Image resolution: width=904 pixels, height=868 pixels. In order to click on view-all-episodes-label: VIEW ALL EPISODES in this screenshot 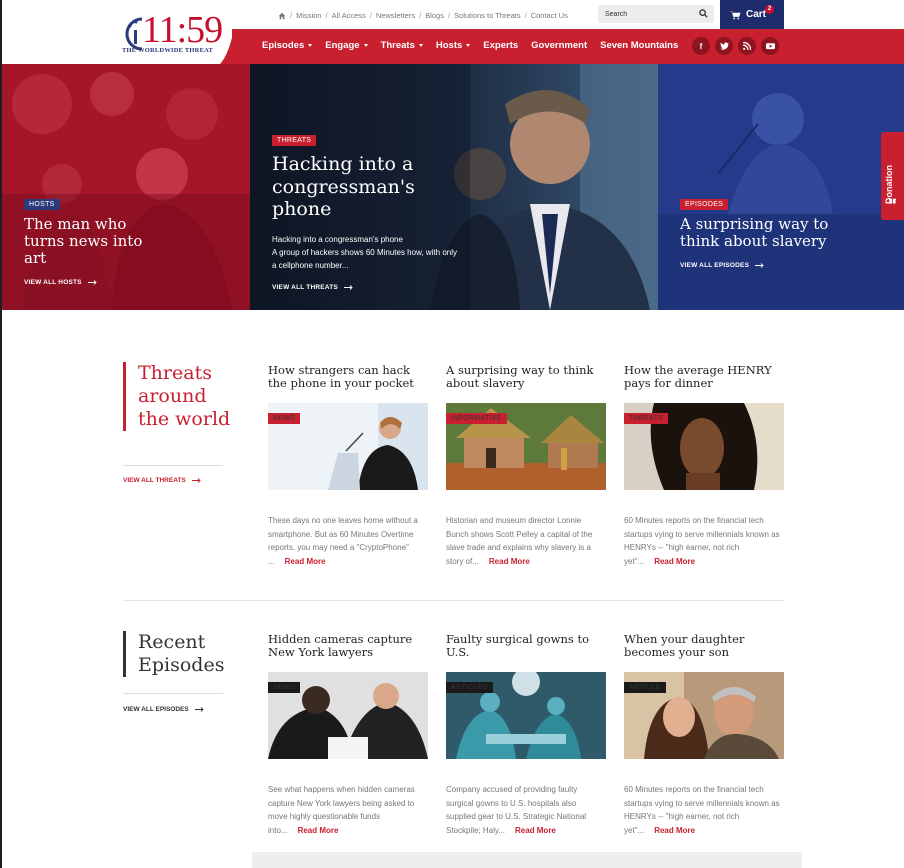, I will do `click(156, 709)`.